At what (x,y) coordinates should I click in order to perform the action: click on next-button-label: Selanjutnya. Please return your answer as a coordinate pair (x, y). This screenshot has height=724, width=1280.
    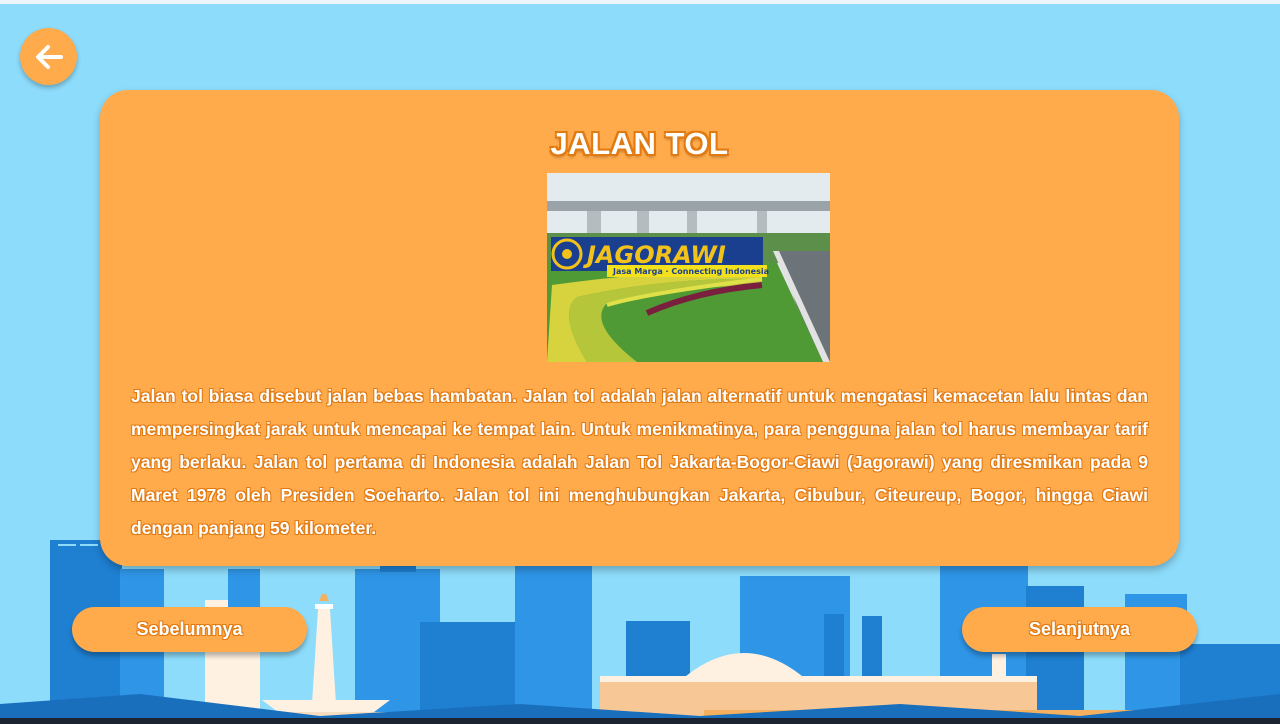
    Looking at the image, I should click on (1079, 629).